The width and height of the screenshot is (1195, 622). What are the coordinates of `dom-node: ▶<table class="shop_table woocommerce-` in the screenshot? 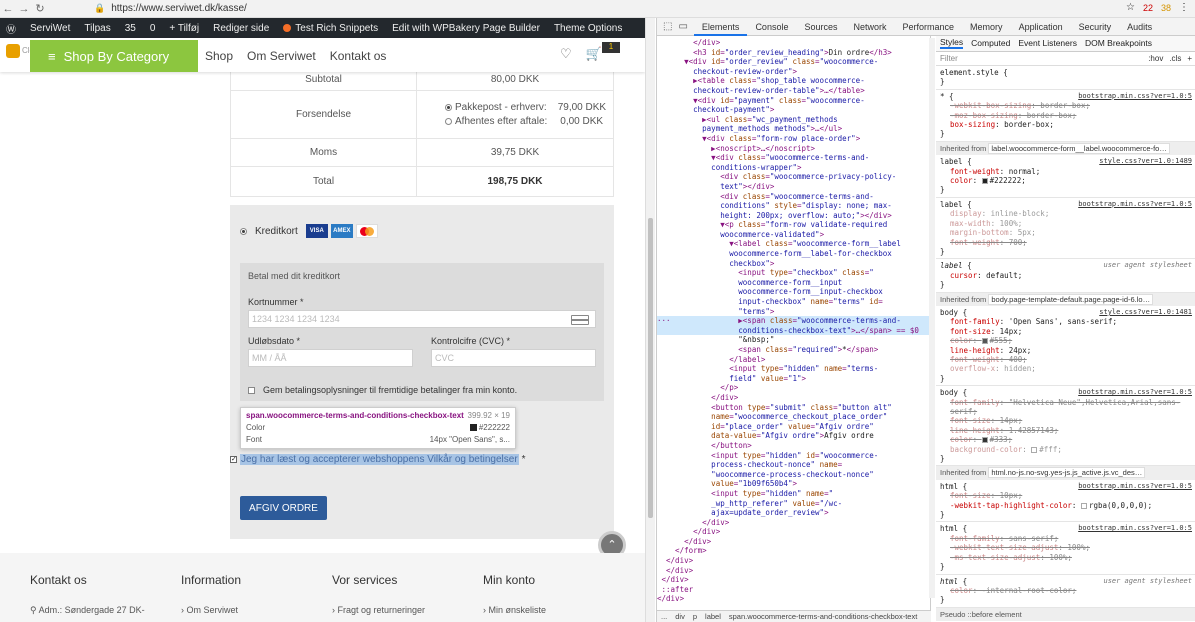 It's located at (793, 81).